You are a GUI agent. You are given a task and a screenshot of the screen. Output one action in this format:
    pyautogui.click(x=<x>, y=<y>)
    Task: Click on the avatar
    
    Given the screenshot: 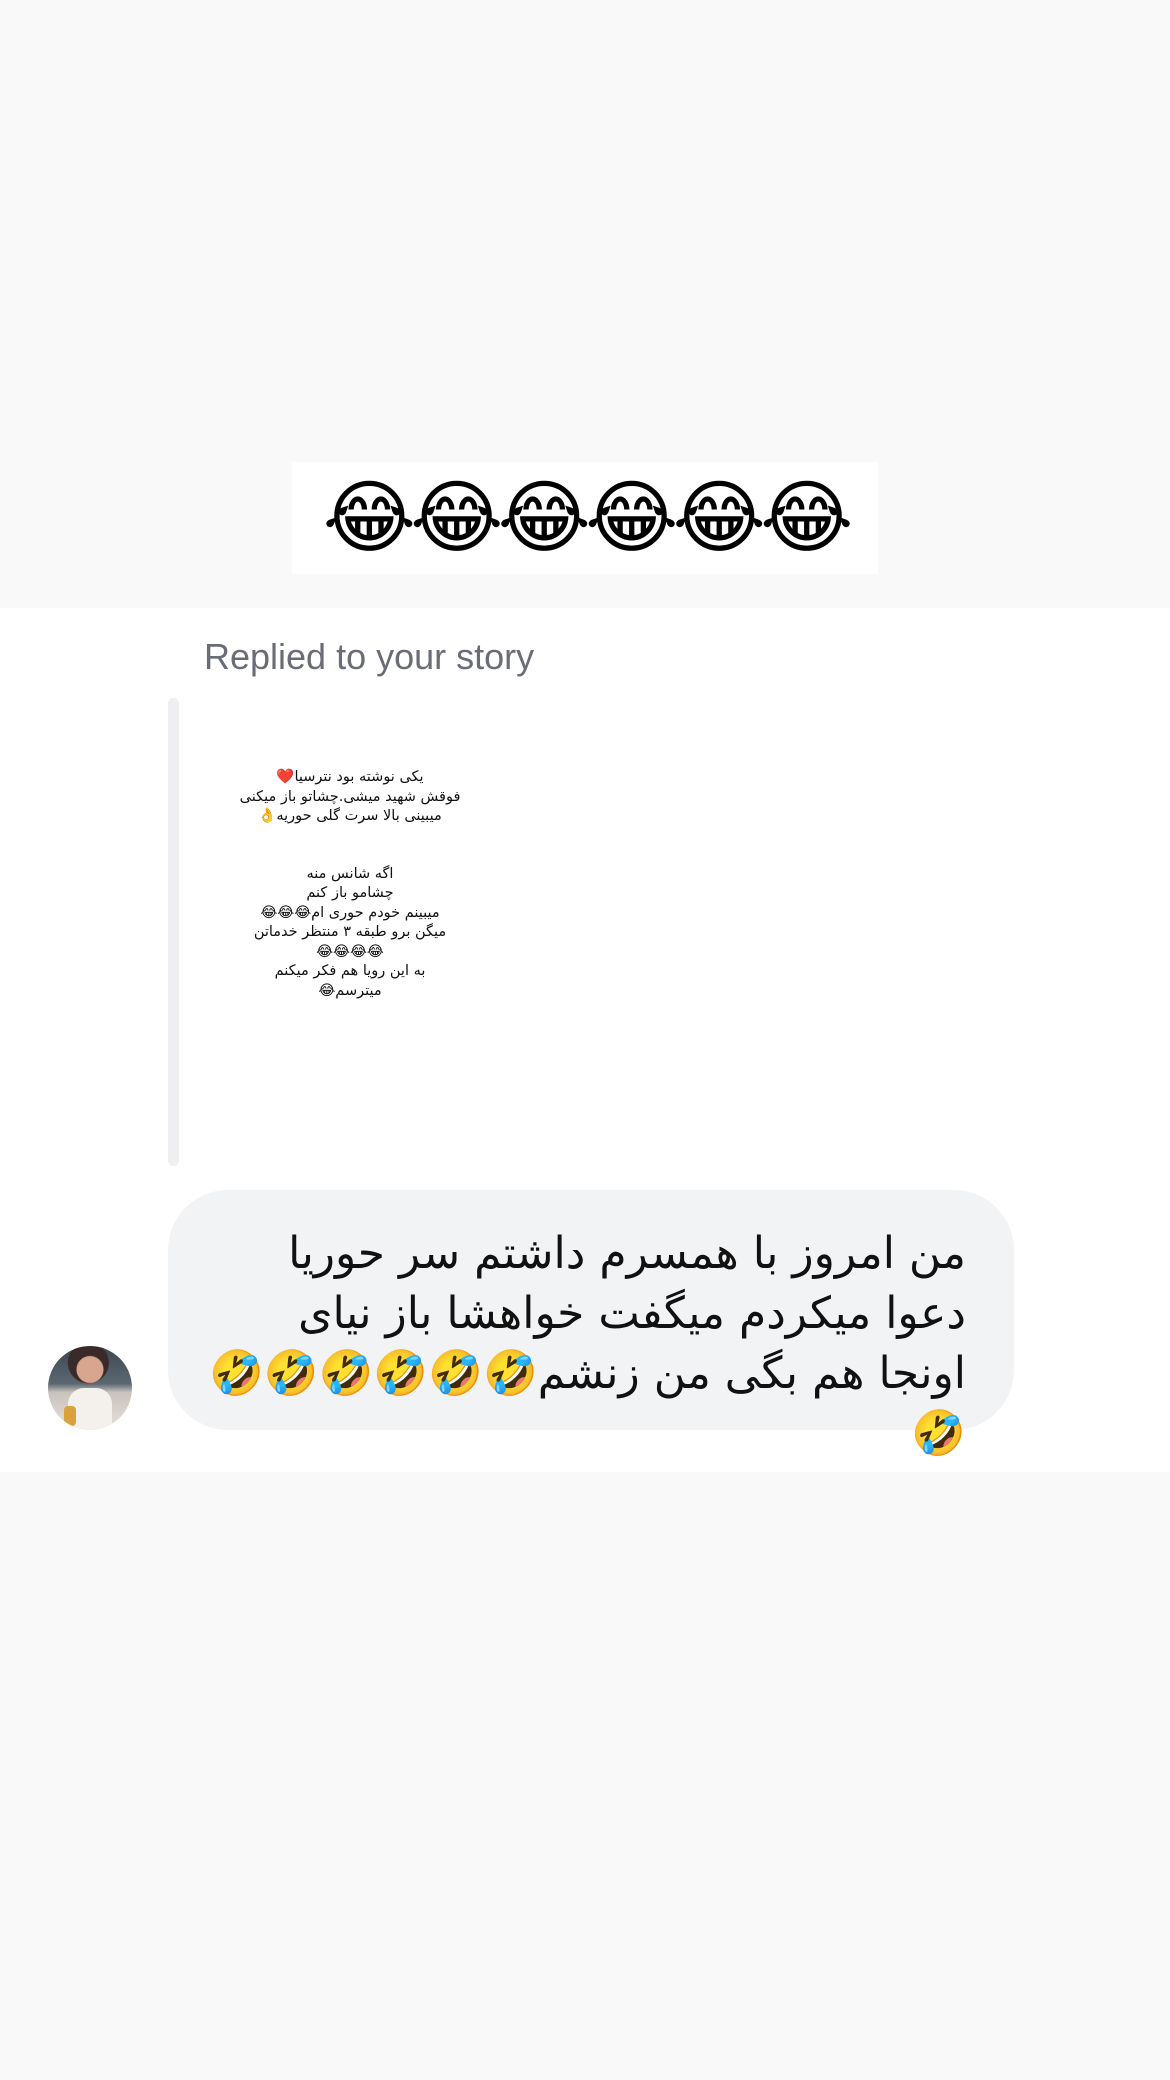 What is the action you would take?
    pyautogui.click(x=90, y=1388)
    